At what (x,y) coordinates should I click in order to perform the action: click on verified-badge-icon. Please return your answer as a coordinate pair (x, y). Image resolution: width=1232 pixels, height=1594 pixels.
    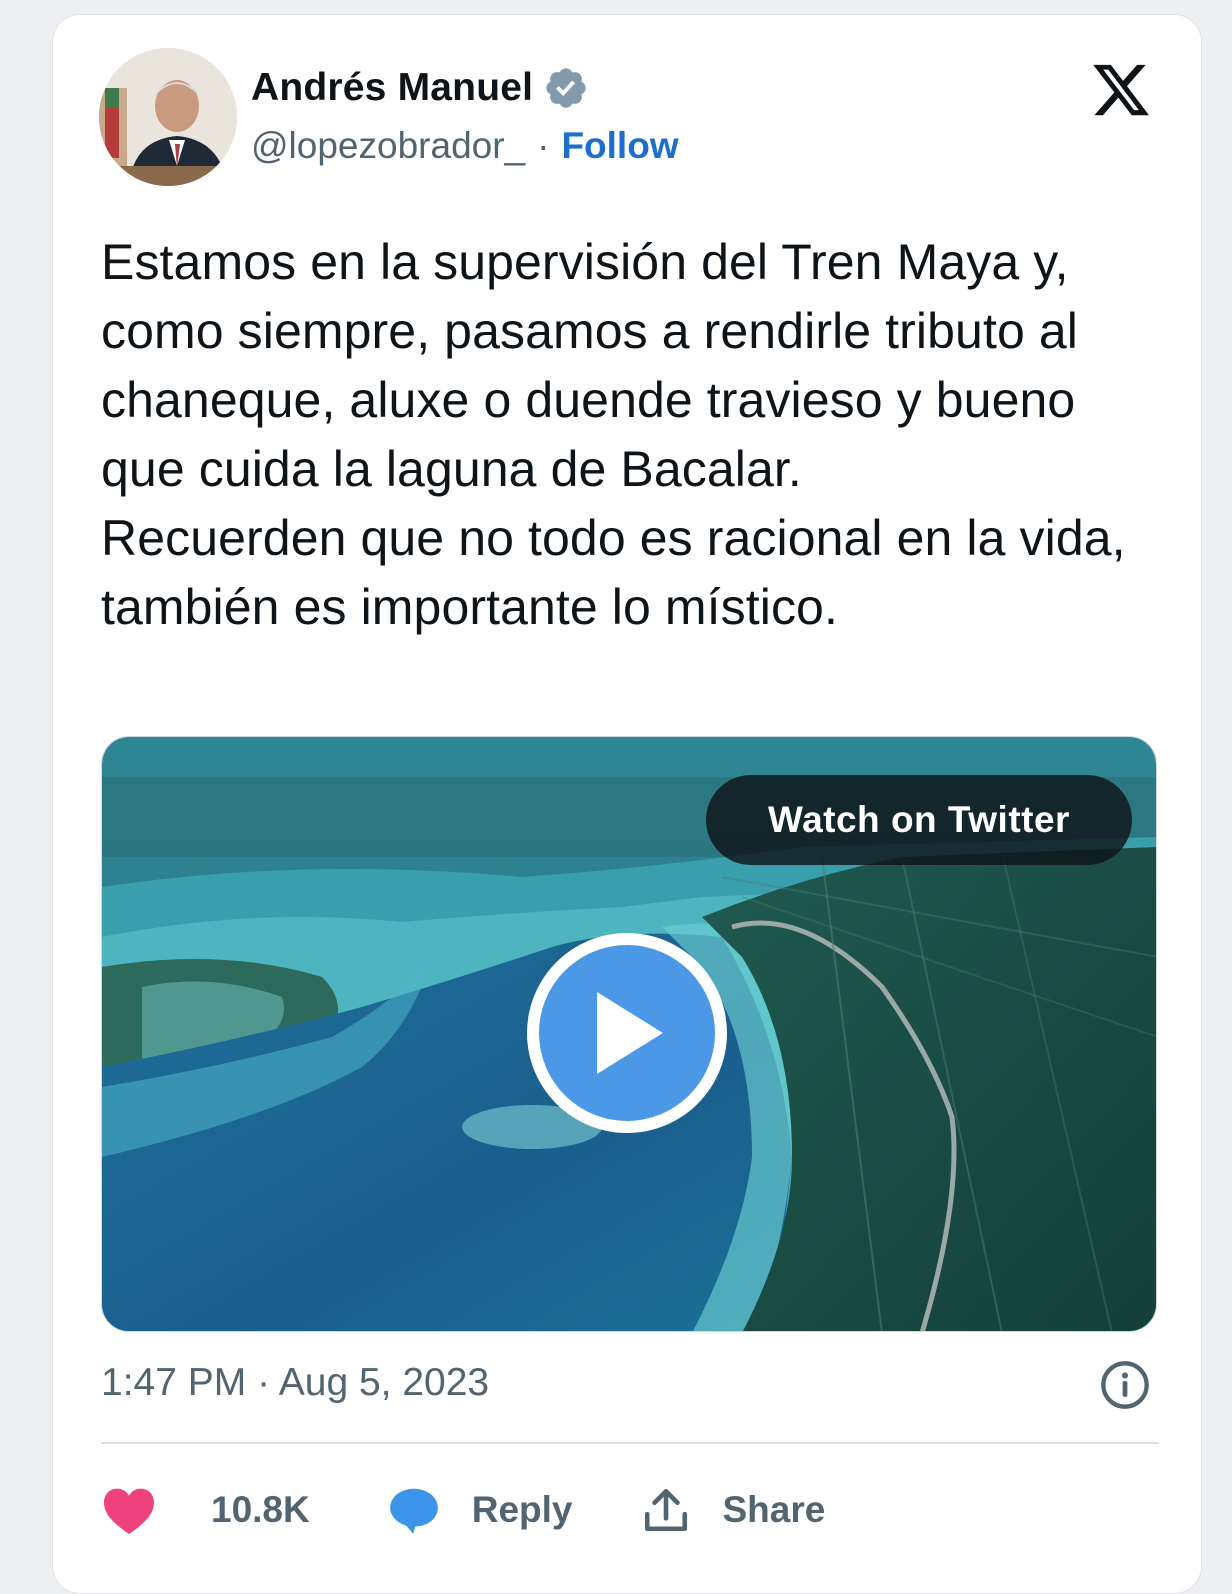
    Looking at the image, I should click on (566, 88).